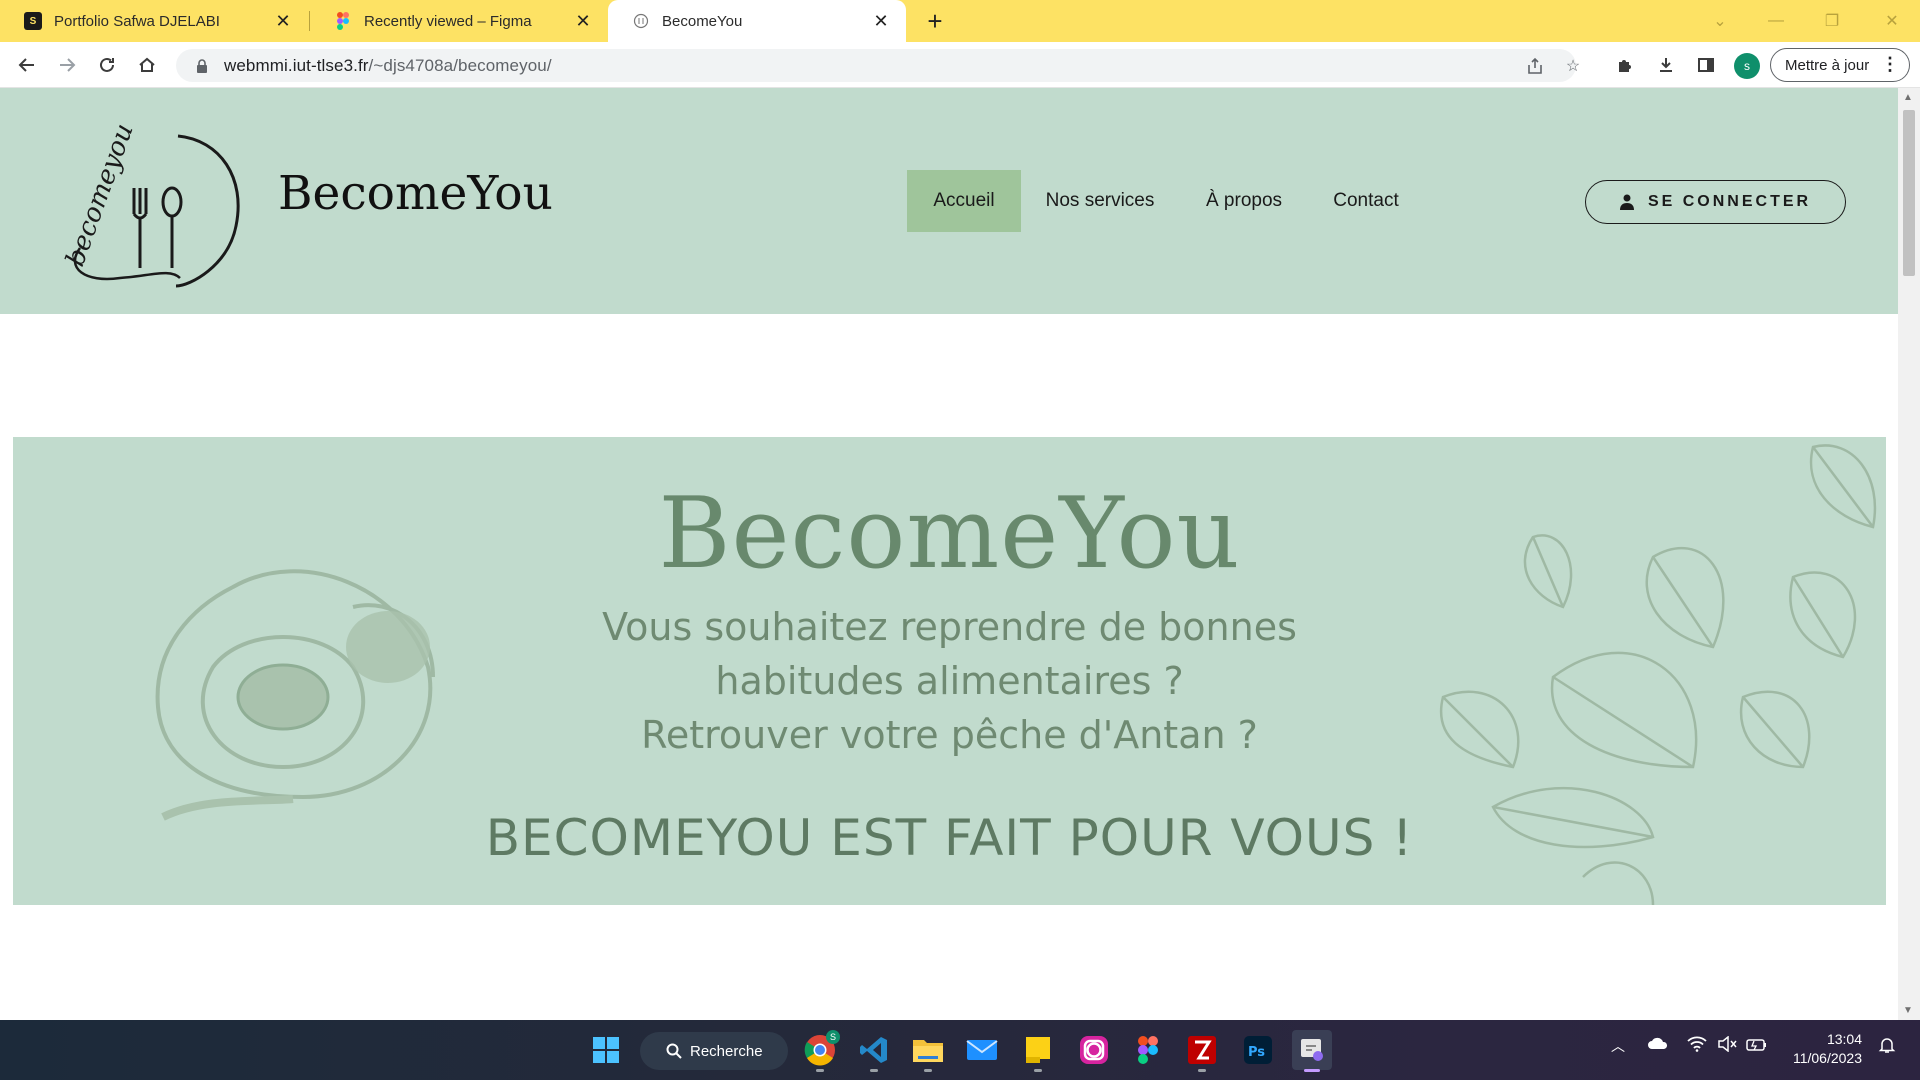  What do you see at coordinates (702, 21) in the screenshot?
I see `tab-title: BecomeYou` at bounding box center [702, 21].